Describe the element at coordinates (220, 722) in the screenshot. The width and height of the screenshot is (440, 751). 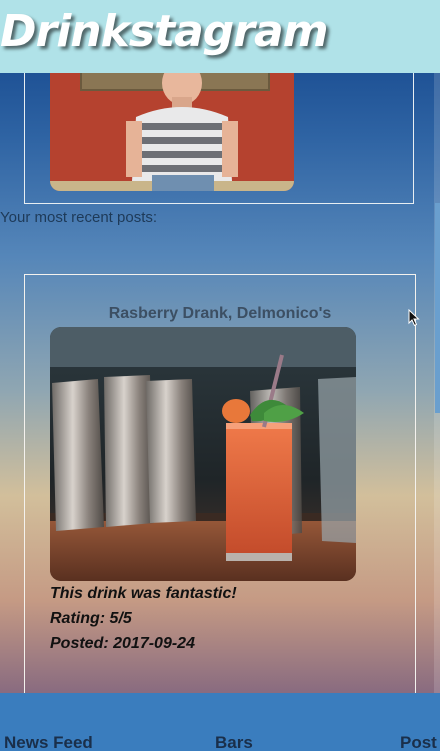
I see `bottom-nav: News Feed Bars Post` at that location.